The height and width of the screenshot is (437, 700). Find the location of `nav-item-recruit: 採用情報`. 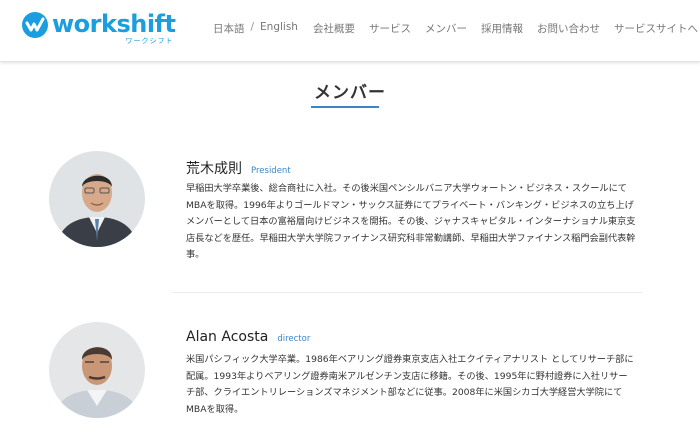

nav-item-recruit: 採用情報 is located at coordinates (502, 28).